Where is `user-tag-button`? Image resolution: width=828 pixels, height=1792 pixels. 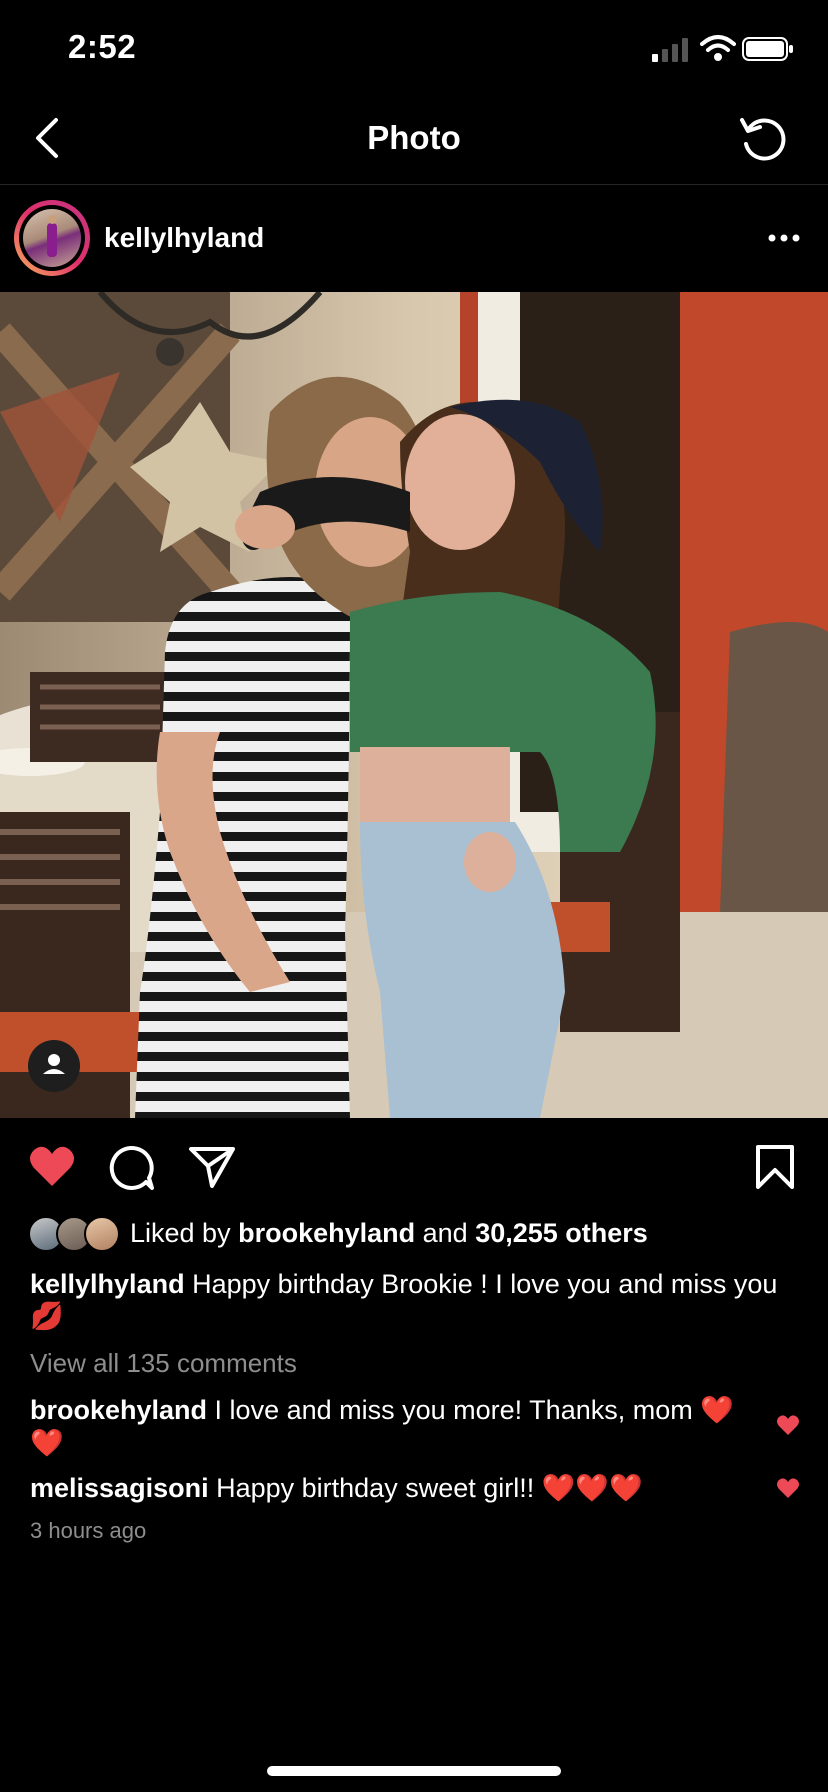
user-tag-button is located at coordinates (54, 1066).